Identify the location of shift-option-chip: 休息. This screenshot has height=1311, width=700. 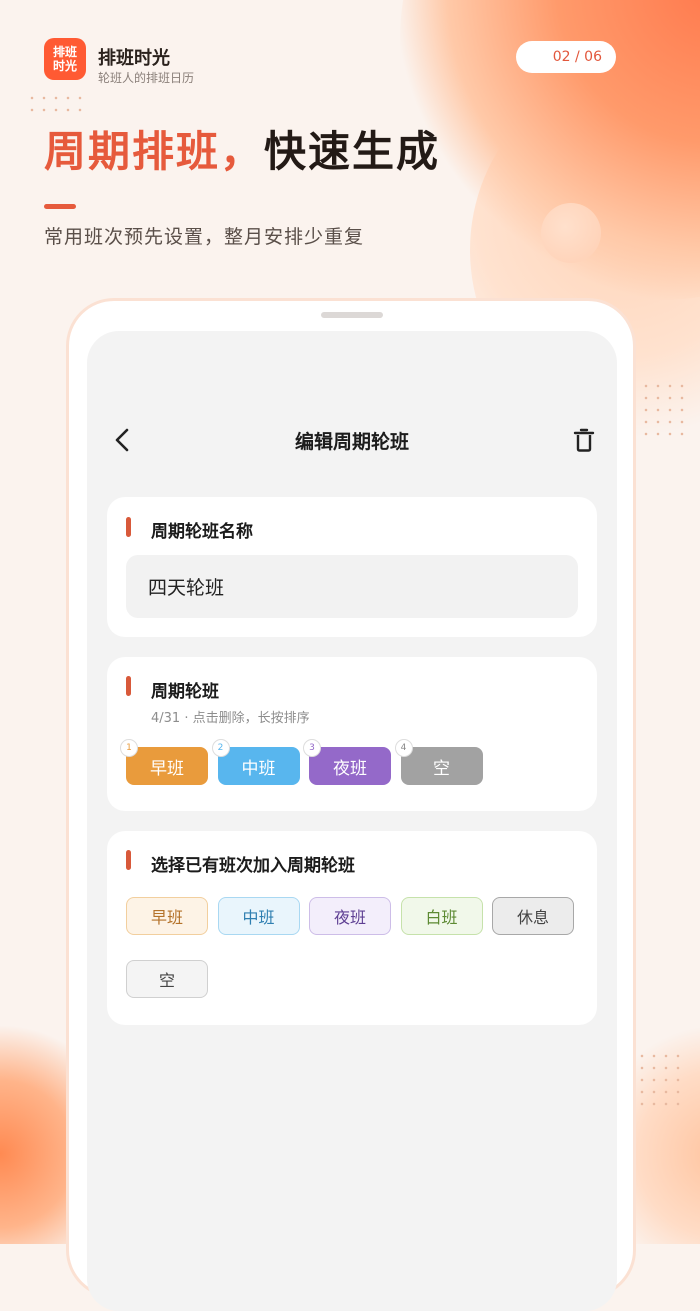
(533, 916).